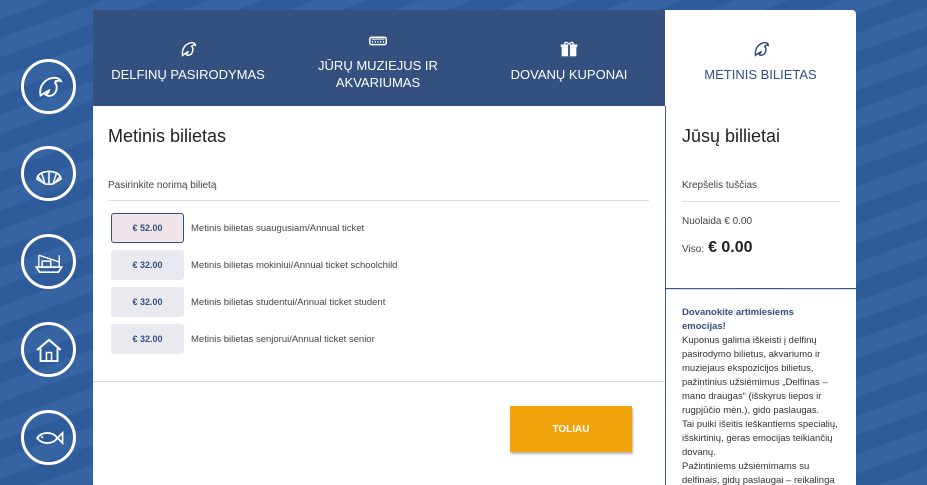 The width and height of the screenshot is (927, 485). I want to click on tab-annual-ticket: METINIS BILIETAS, so click(760, 58).